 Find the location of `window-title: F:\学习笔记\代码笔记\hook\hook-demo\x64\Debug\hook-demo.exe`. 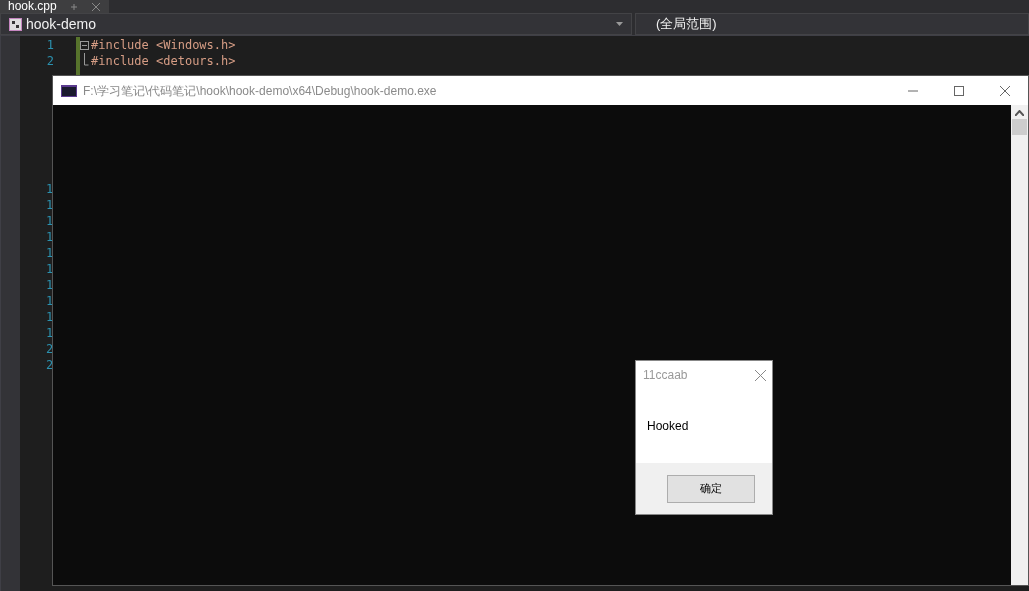

window-title: F:\学习笔记\代码笔记\hook\hook-demo\x64\Debug\hook-demo.exe is located at coordinates (260, 91).